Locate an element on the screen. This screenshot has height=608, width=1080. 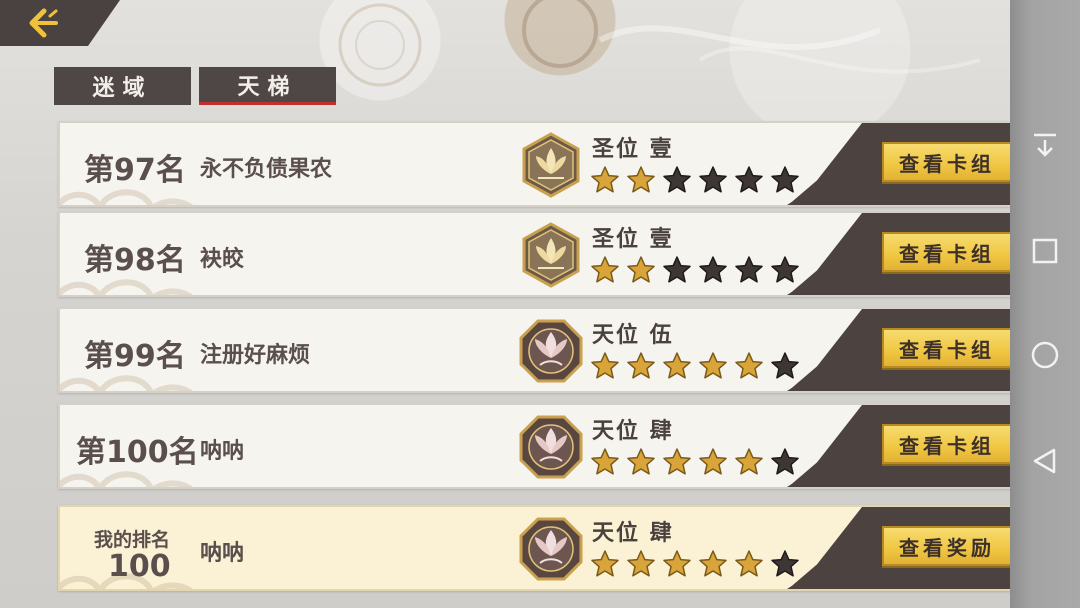
table-row: 第100名 呐呐 天位 肆 查看卡组 is located at coordinates (543, 446).